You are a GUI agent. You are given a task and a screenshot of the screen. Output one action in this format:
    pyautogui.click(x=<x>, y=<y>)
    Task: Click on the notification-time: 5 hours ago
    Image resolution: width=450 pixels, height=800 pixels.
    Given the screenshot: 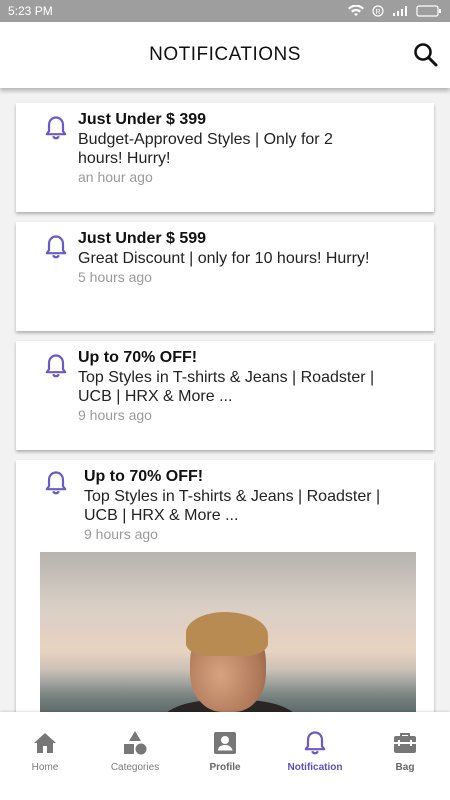 What is the action you would take?
    pyautogui.click(x=115, y=277)
    